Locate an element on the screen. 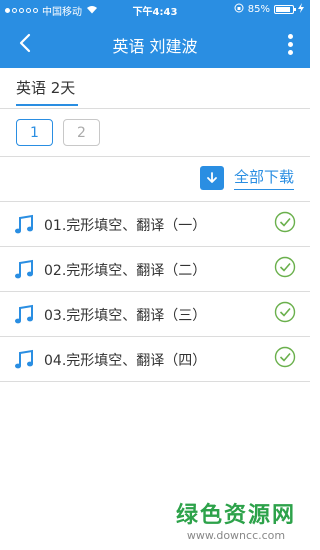 The width and height of the screenshot is (320, 550). list-item-label: 03.完形填空、翻译（三） is located at coordinates (125, 316).